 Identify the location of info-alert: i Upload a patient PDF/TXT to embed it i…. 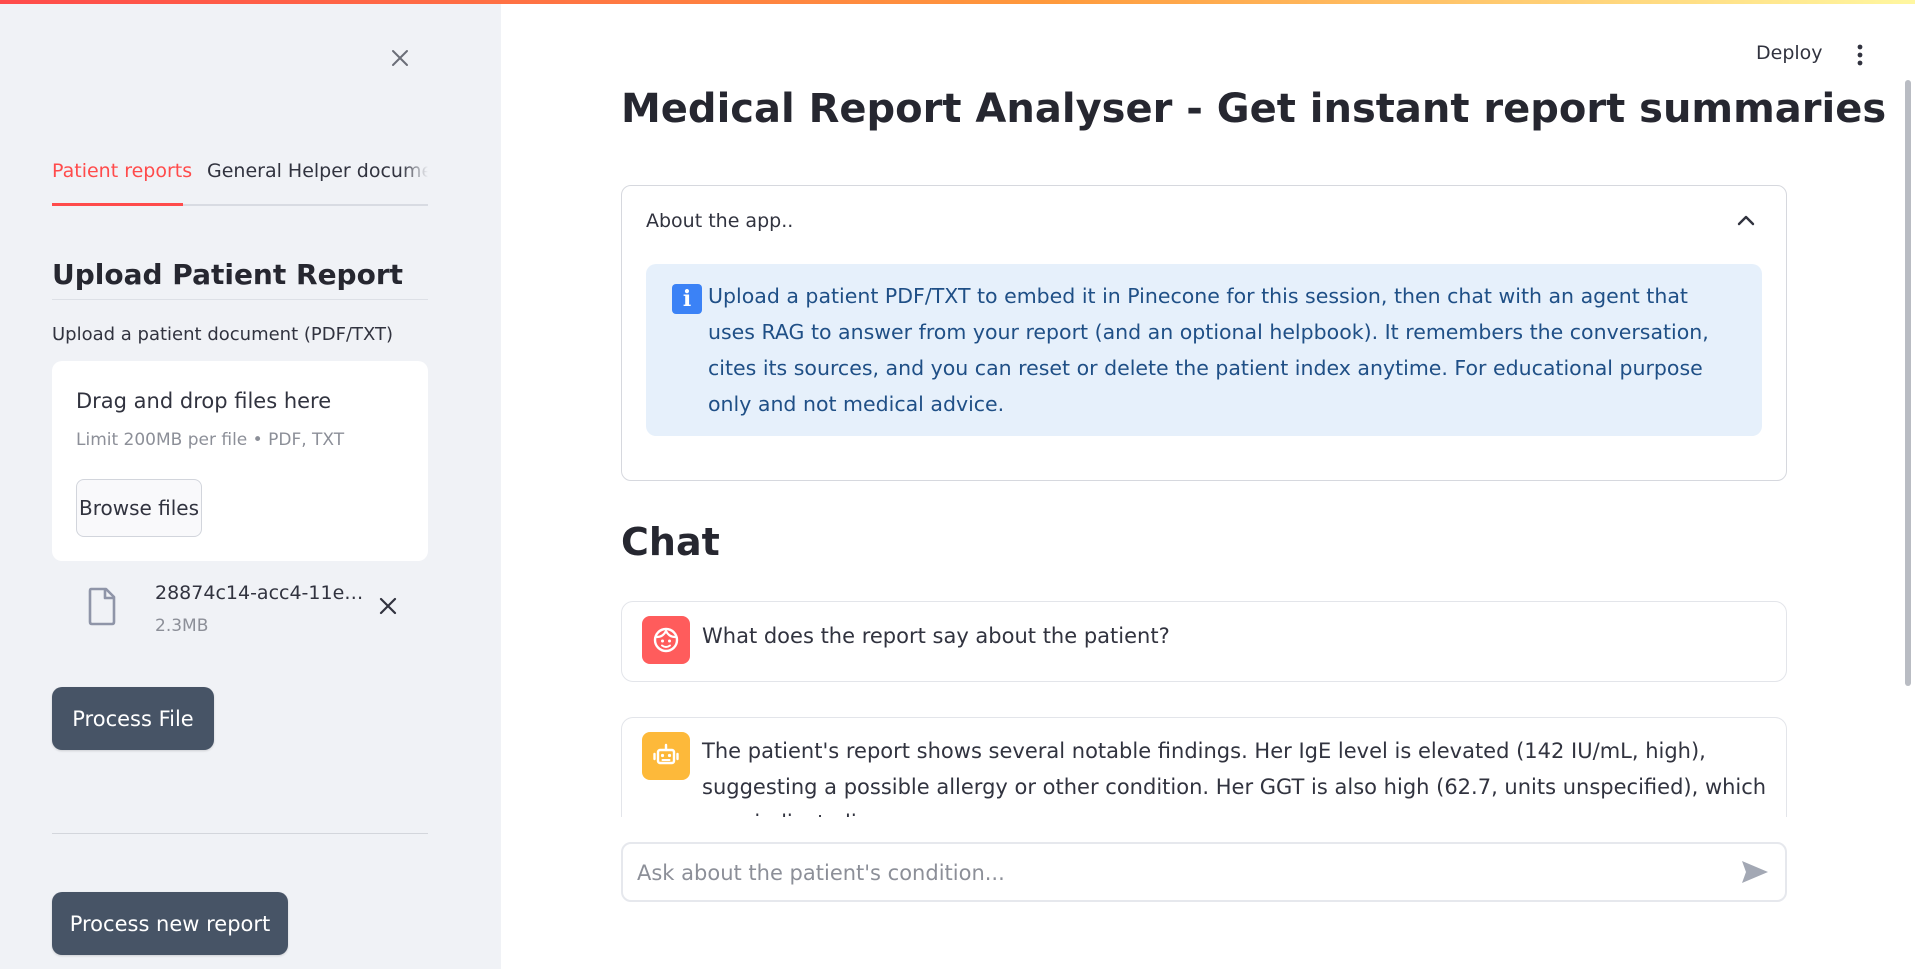
(1204, 350).